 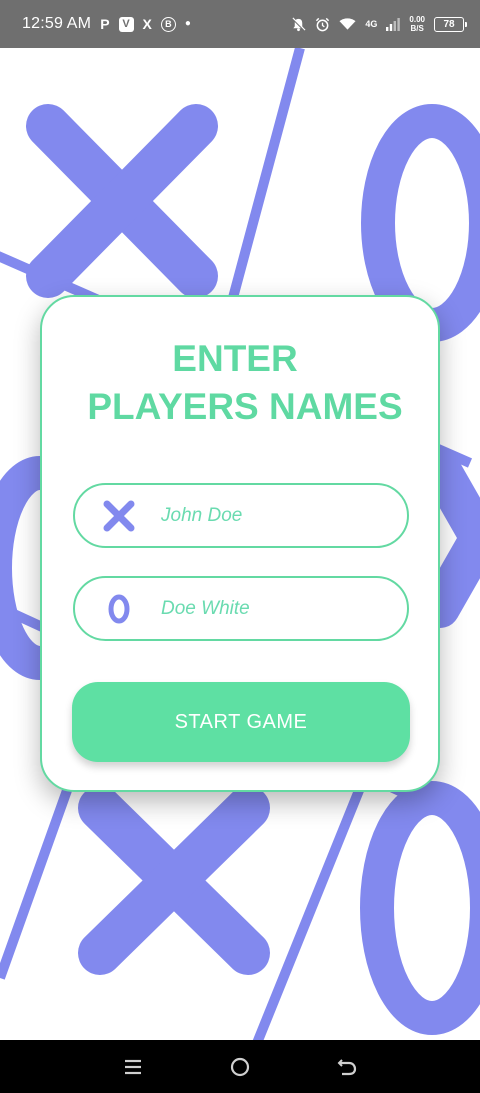 I want to click on player-x-field, so click(x=241, y=515).